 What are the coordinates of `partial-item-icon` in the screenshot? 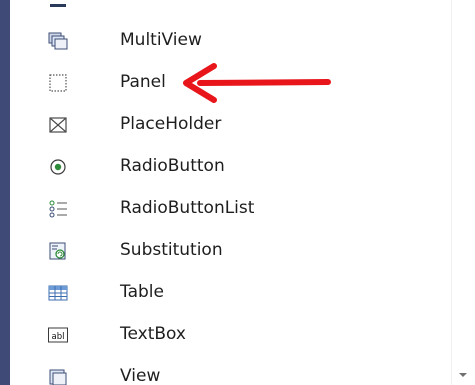 It's located at (58, 5).